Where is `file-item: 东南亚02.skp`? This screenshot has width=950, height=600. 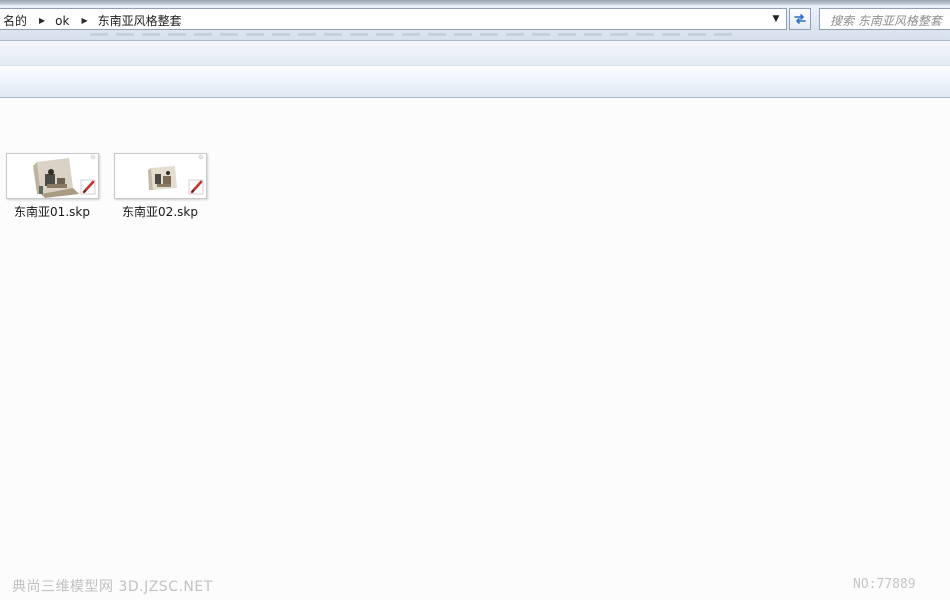
file-item: 东南亚02.skp is located at coordinates (158, 189).